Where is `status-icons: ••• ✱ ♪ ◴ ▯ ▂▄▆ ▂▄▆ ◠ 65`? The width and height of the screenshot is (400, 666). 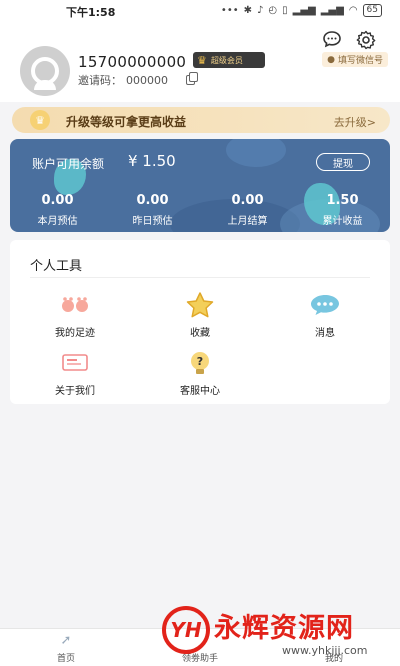 status-icons: ••• ✱ ♪ ◴ ▯ ▂▄▆ ▂▄▆ ◠ 65 is located at coordinates (301, 10).